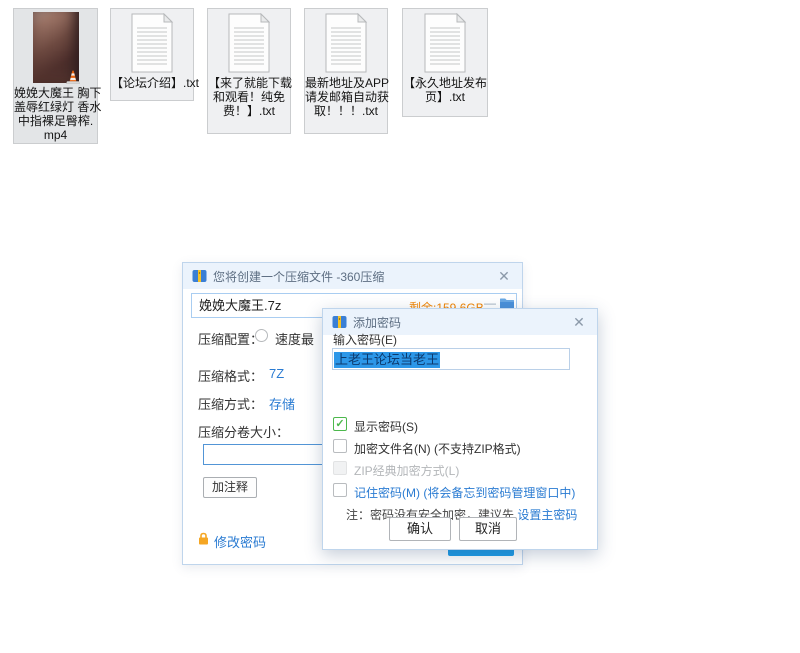 This screenshot has height=653, width=800. What do you see at coordinates (250, 83) in the screenshot?
I see `file-label: 【来了就能下载` at bounding box center [250, 83].